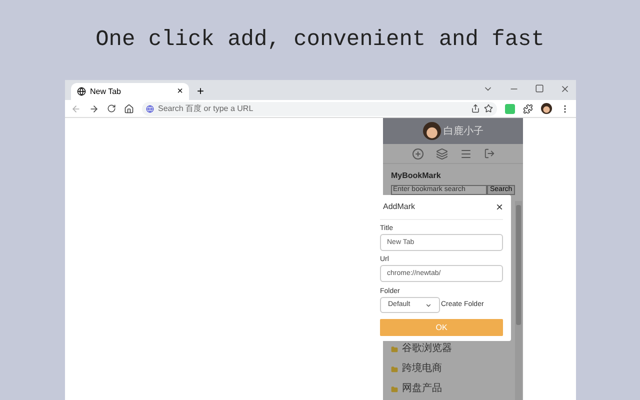 This screenshot has width=640, height=400. Describe the element at coordinates (489, 153) in the screenshot. I see `logout-icon` at that location.